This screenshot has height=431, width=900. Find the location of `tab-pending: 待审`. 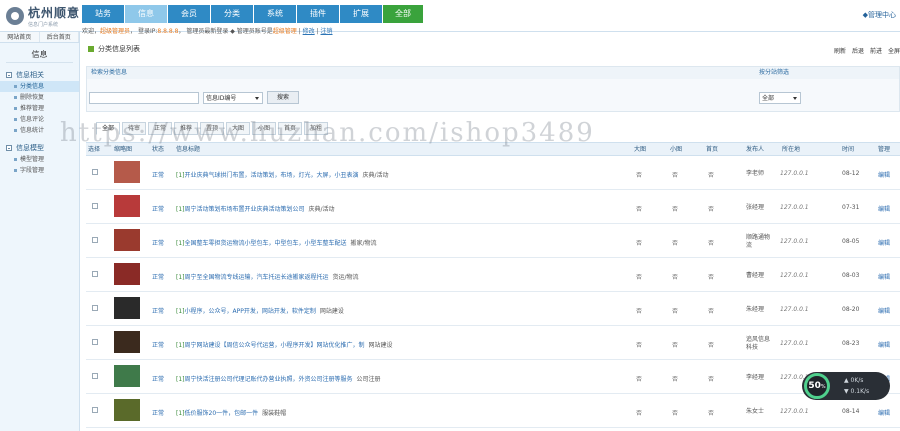

tab-pending: 待审 is located at coordinates (134, 128).